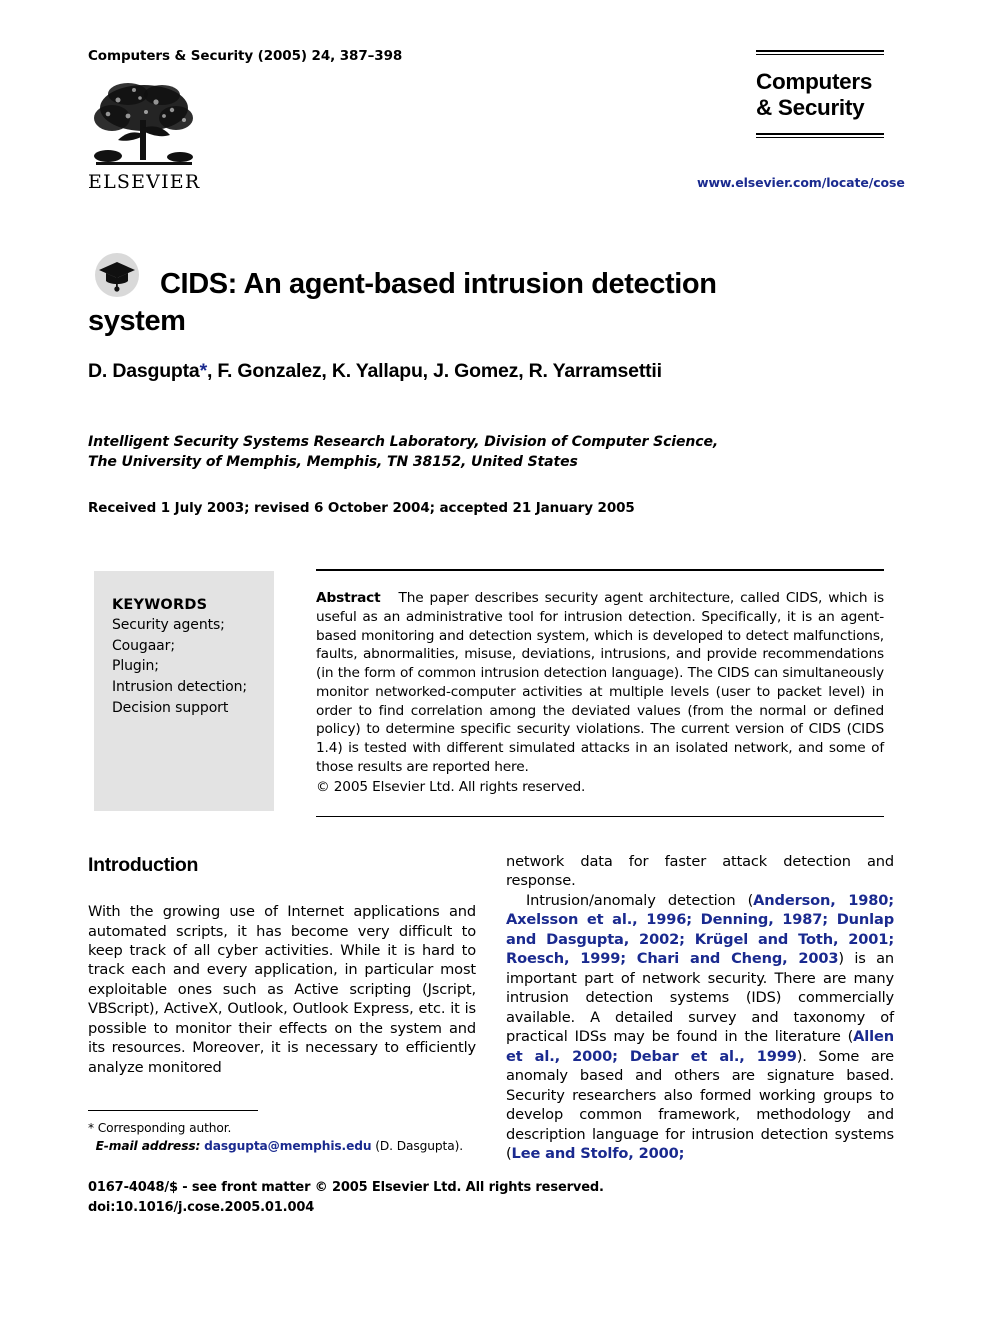 Image resolution: width=992 pixels, height=1323 pixels. I want to click on footnote-rule, so click(173, 1110).